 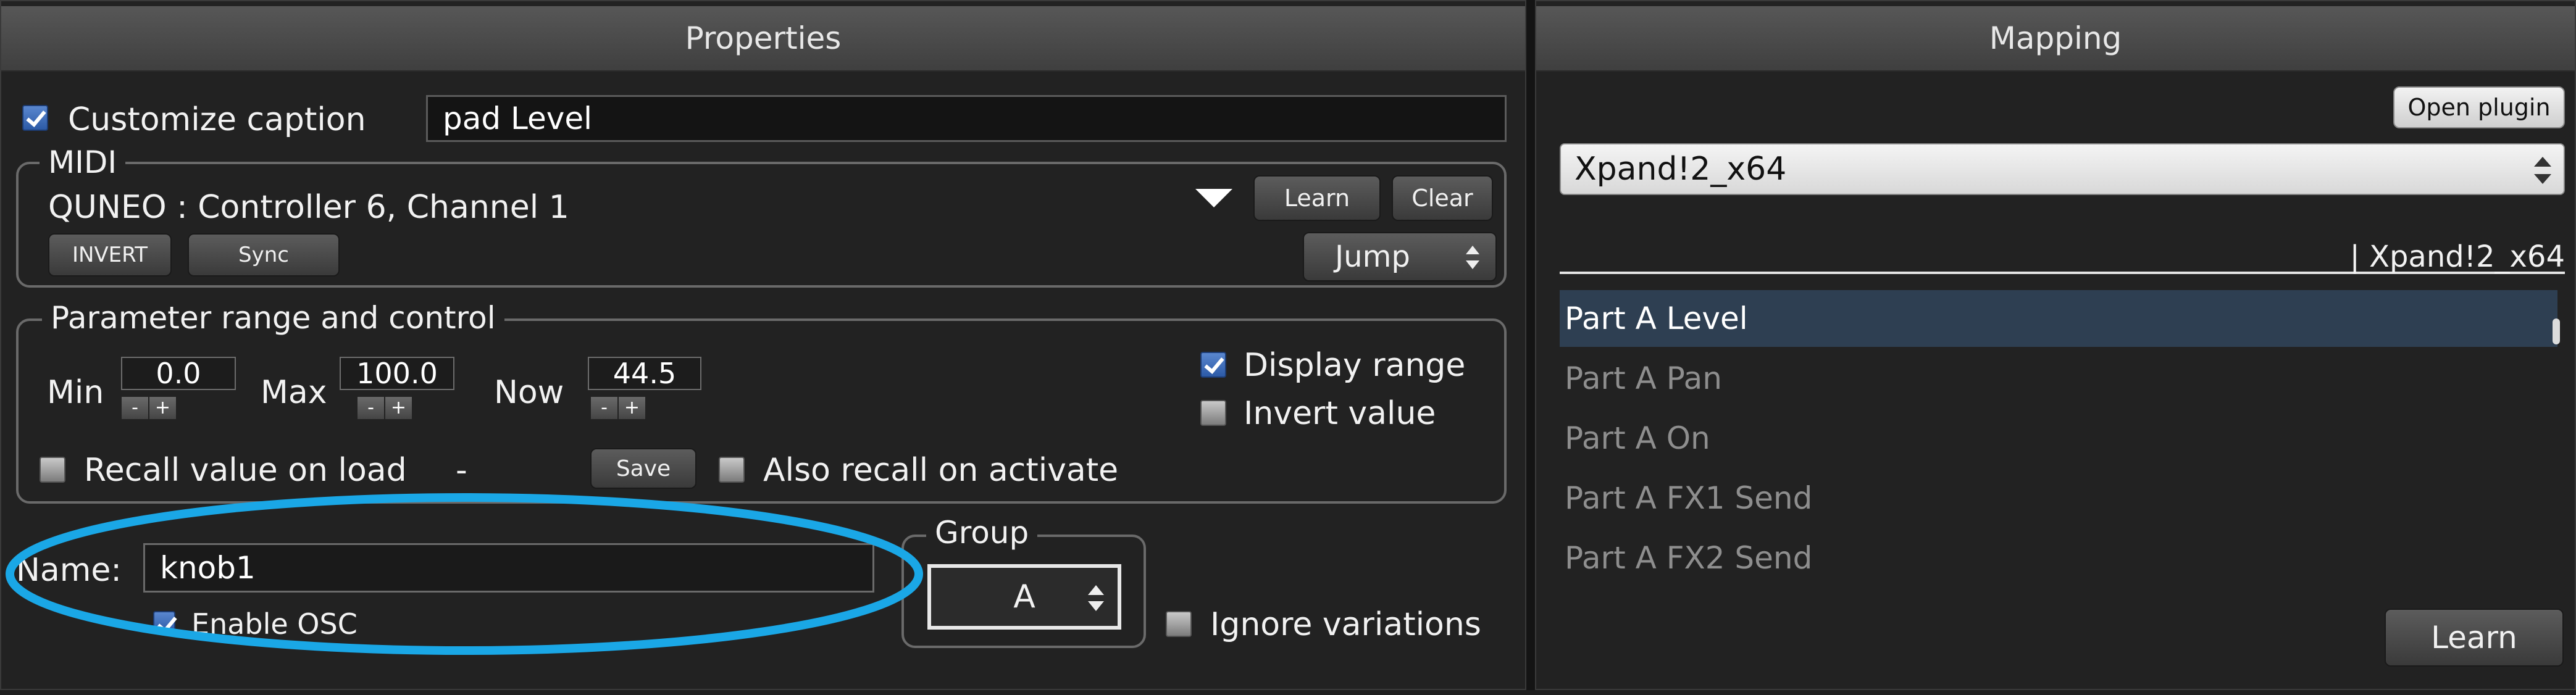 I want to click on min-value-text: 0.0, so click(x=178, y=373).